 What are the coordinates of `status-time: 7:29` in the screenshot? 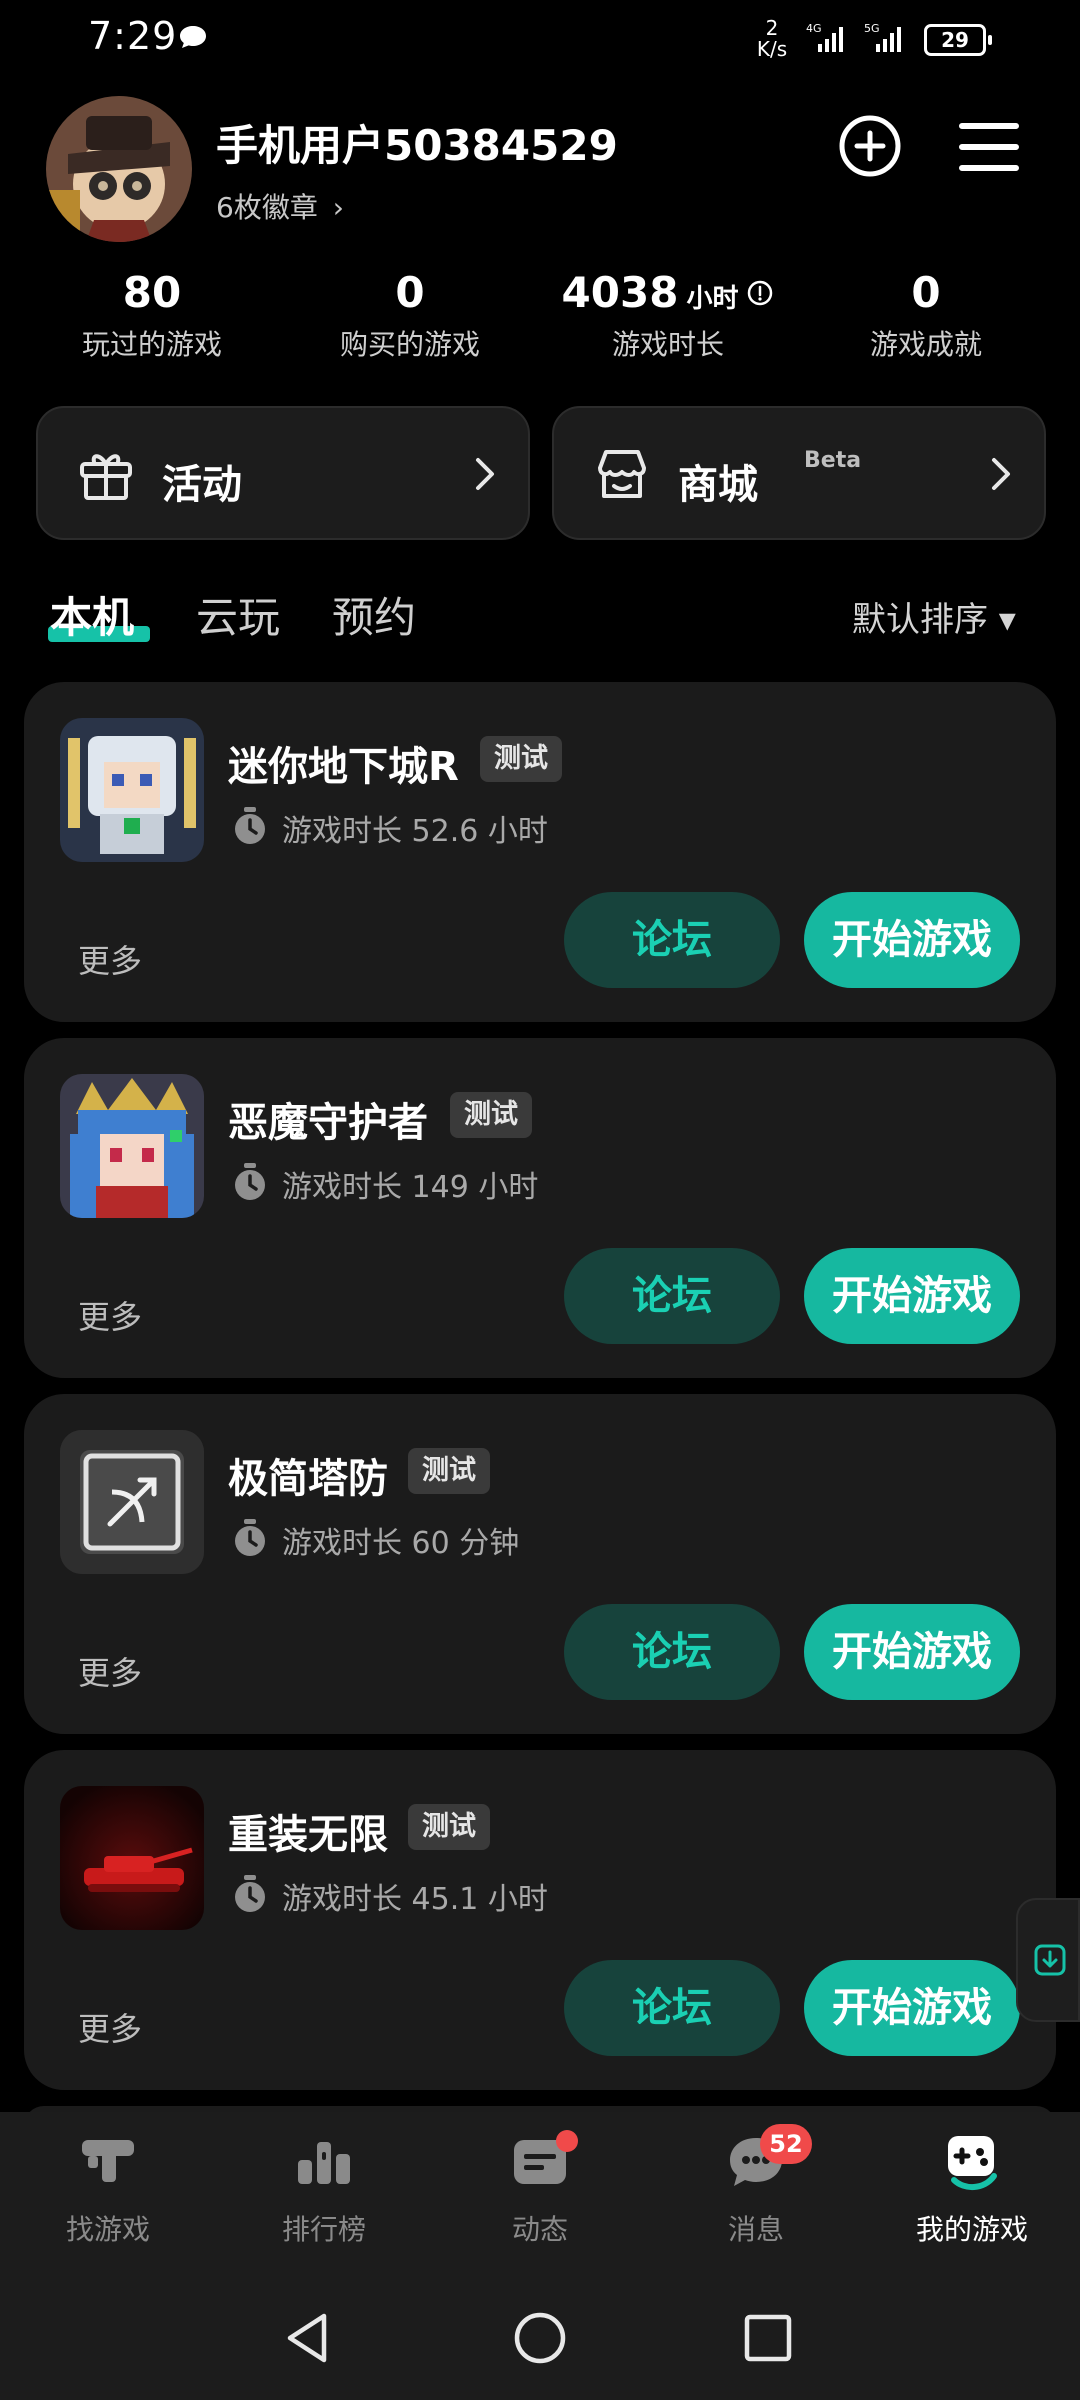 It's located at (133, 36).